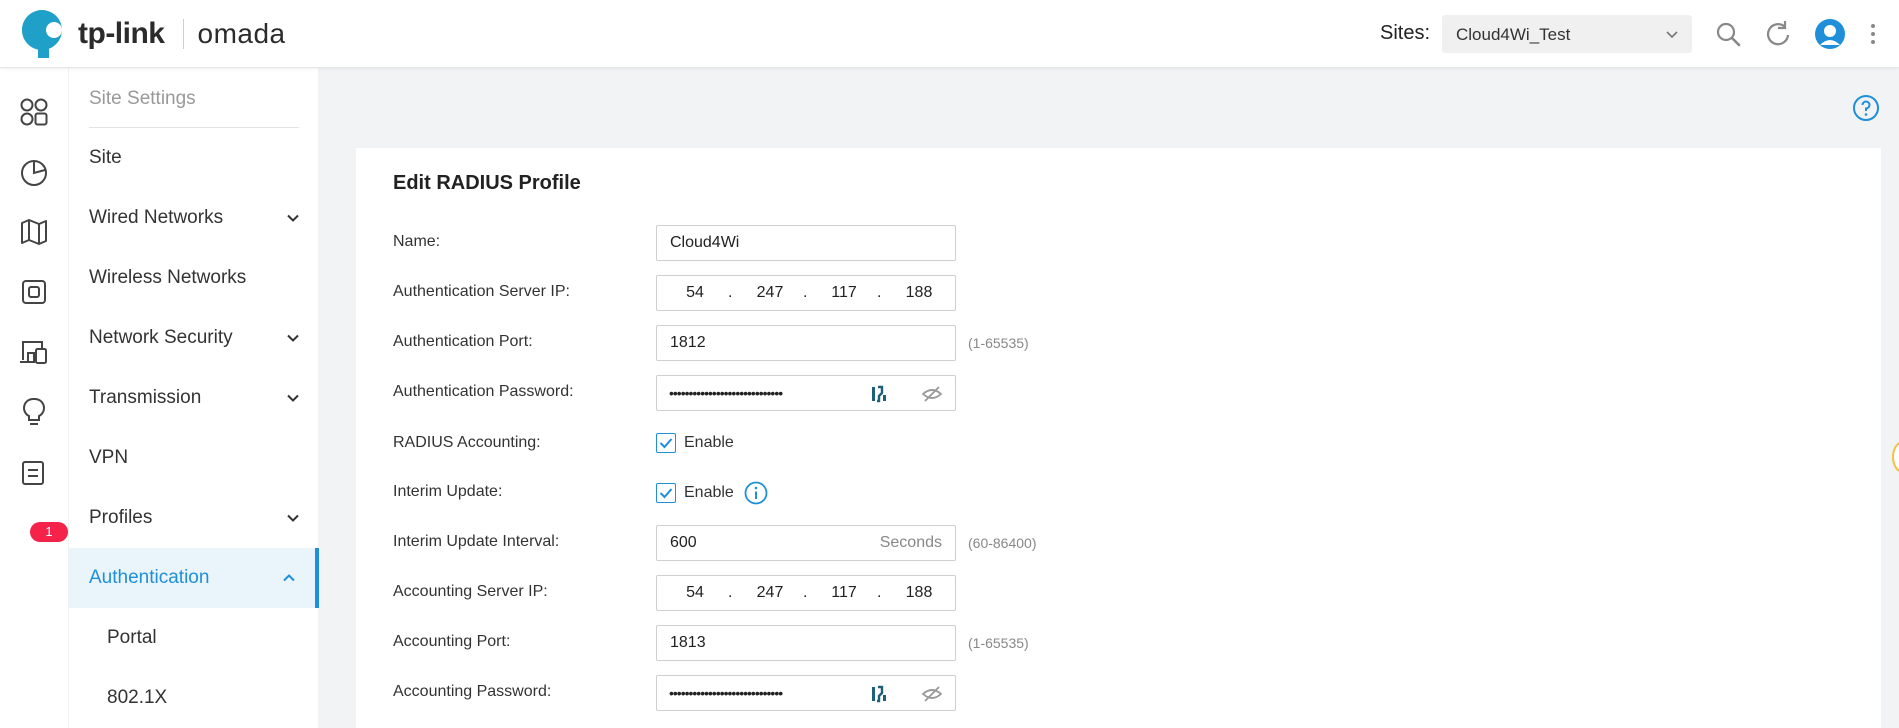 The image size is (1899, 728). Describe the element at coordinates (998, 643) in the screenshot. I see `acct-port-hint: (1-65535)` at that location.